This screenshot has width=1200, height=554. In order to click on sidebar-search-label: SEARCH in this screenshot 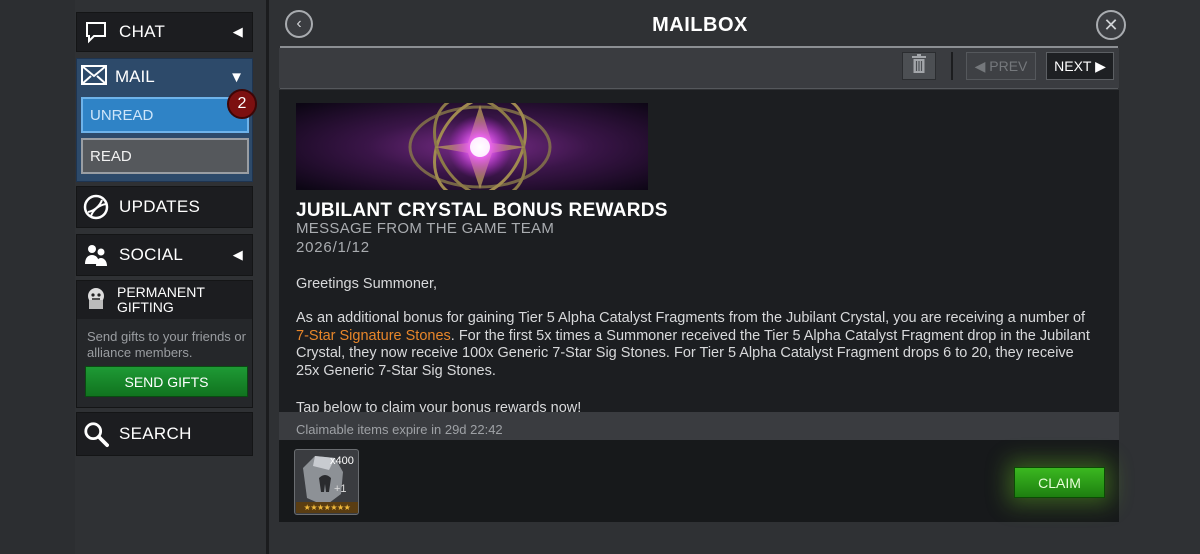, I will do `click(155, 433)`.